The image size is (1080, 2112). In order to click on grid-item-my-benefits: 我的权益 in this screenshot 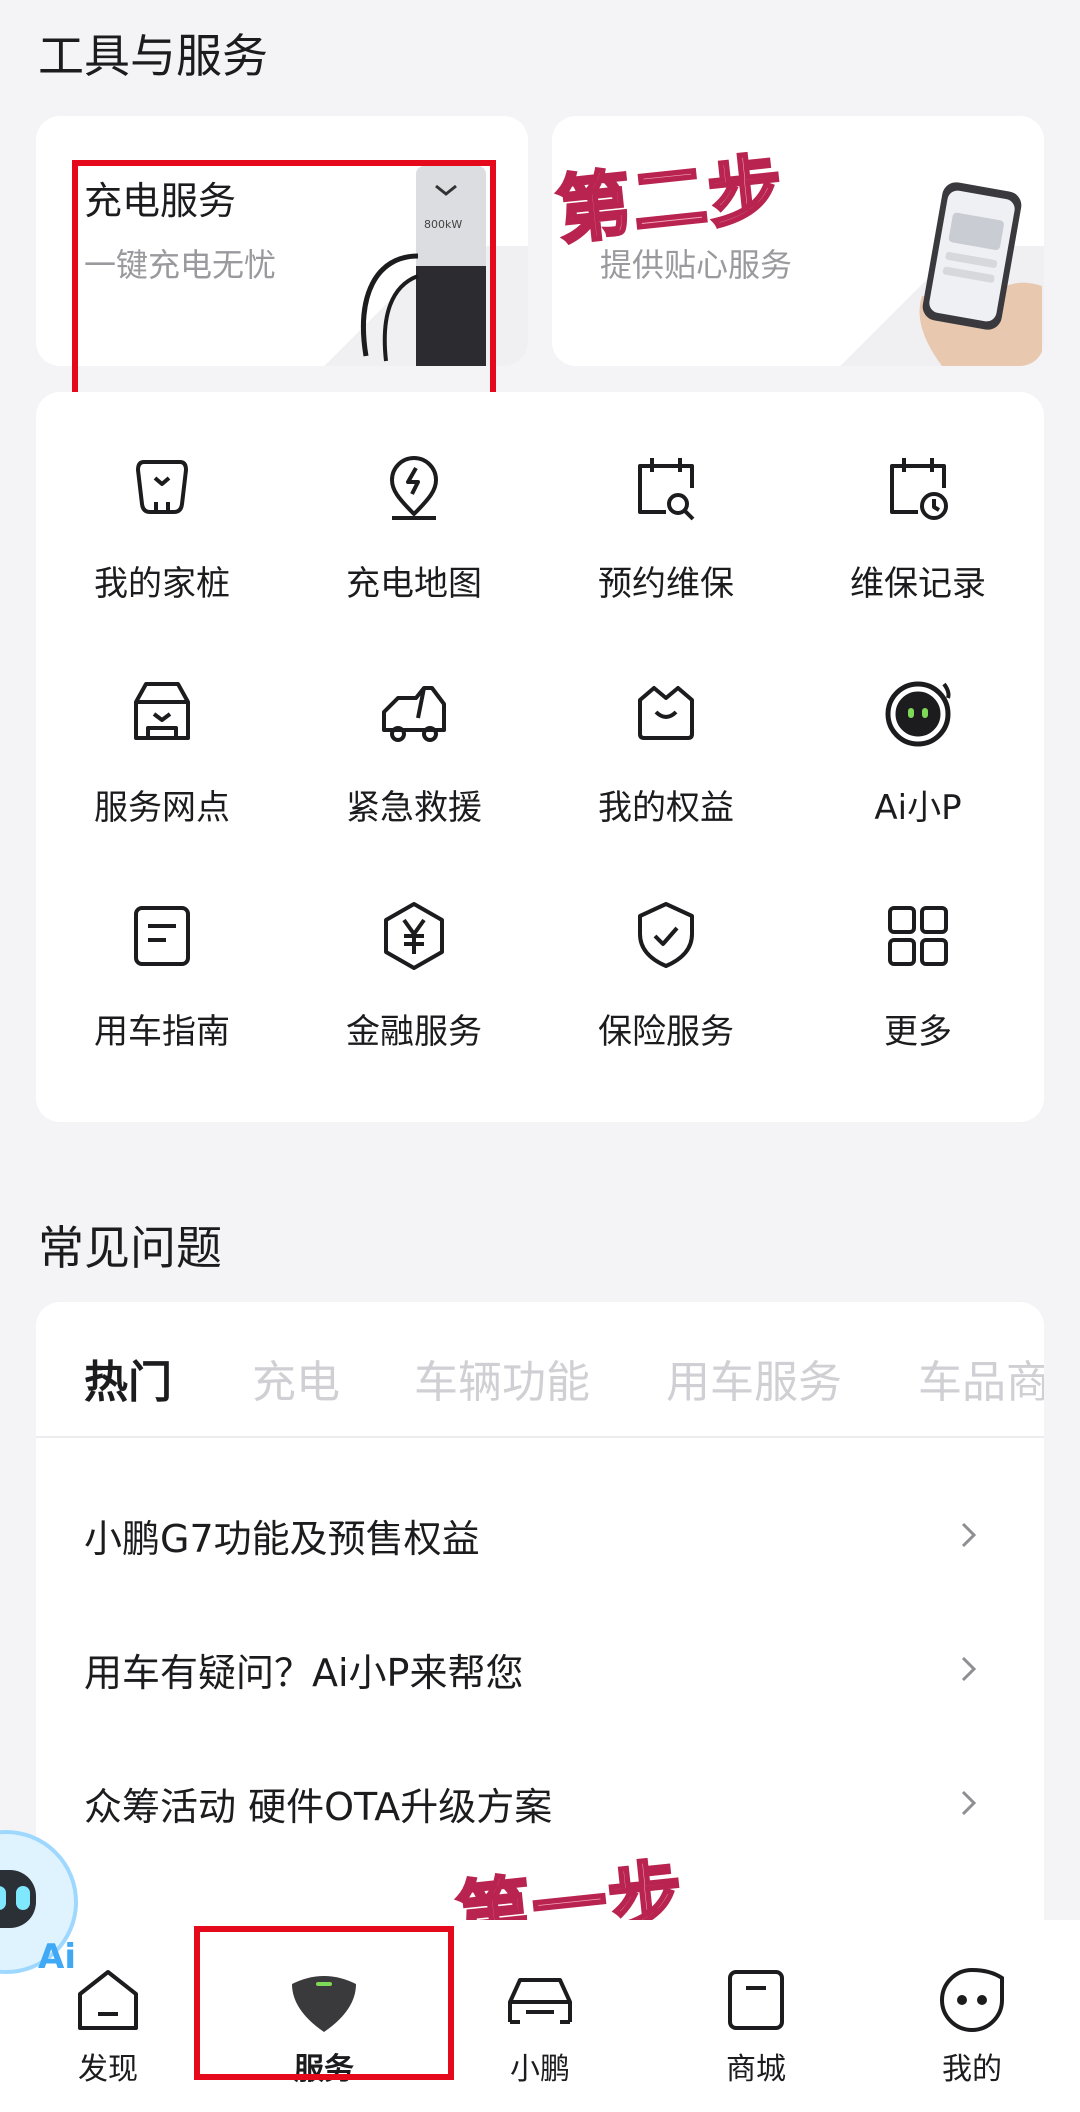, I will do `click(666, 768)`.